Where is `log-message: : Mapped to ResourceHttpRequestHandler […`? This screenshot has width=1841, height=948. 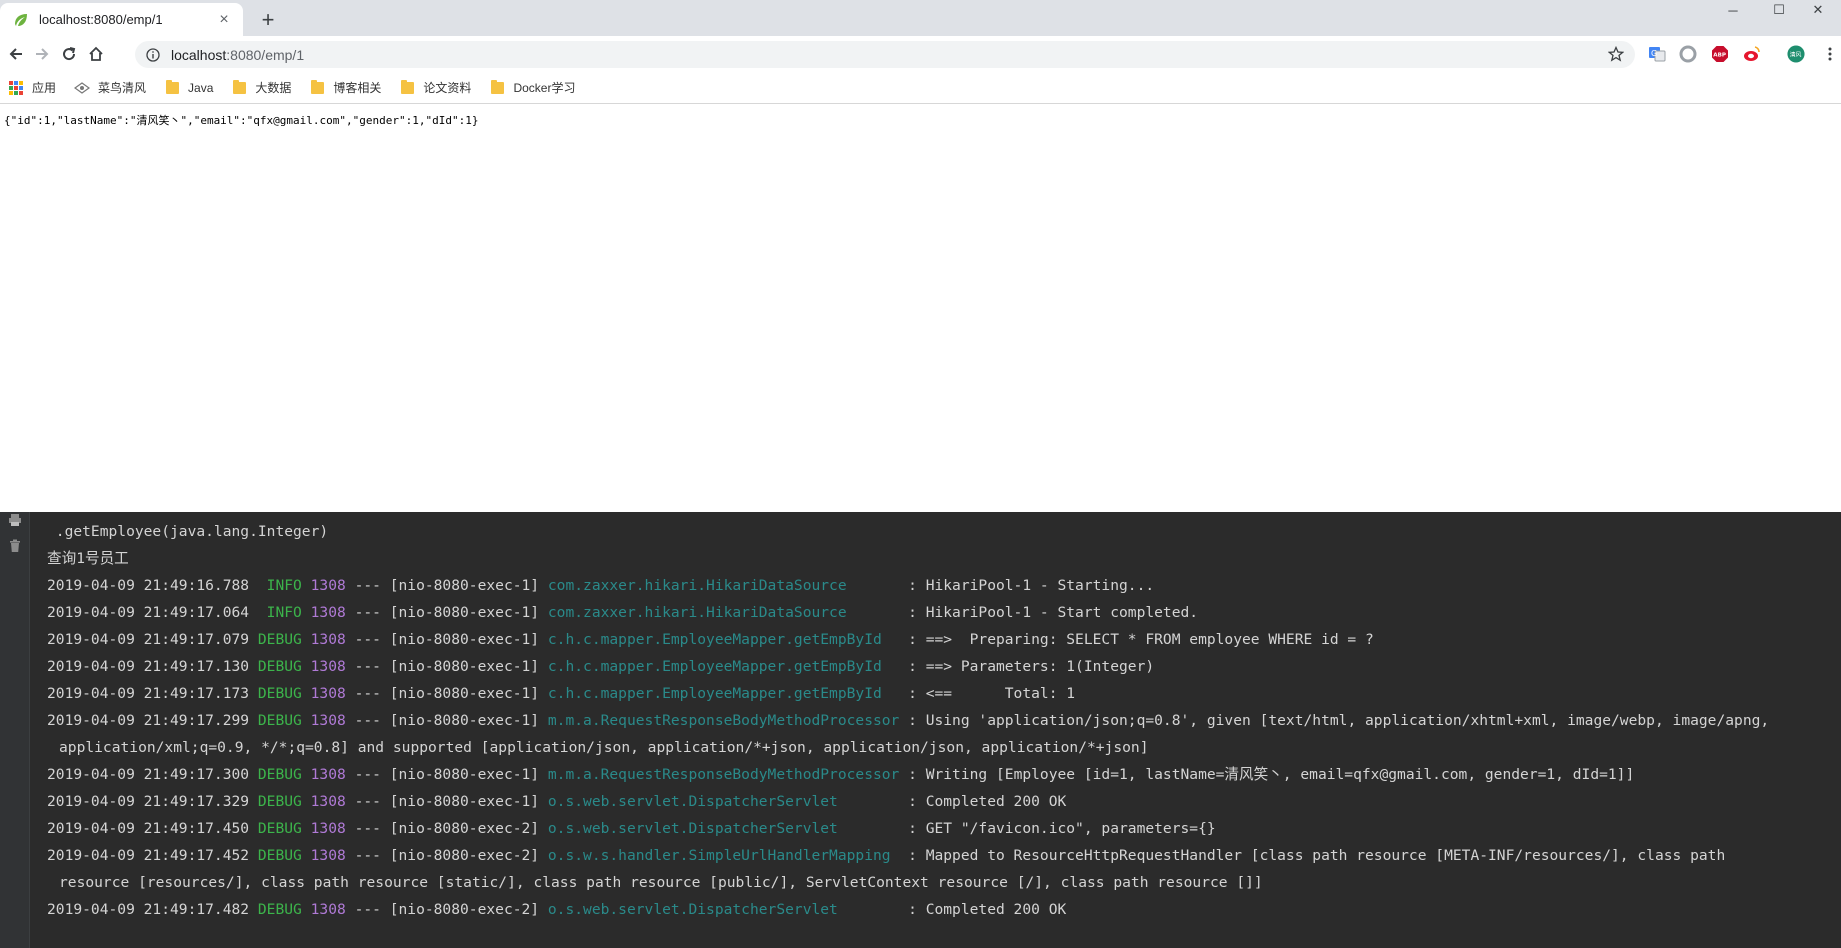 log-message: : Mapped to ResourceHttpRequestHandler [… is located at coordinates (1317, 855).